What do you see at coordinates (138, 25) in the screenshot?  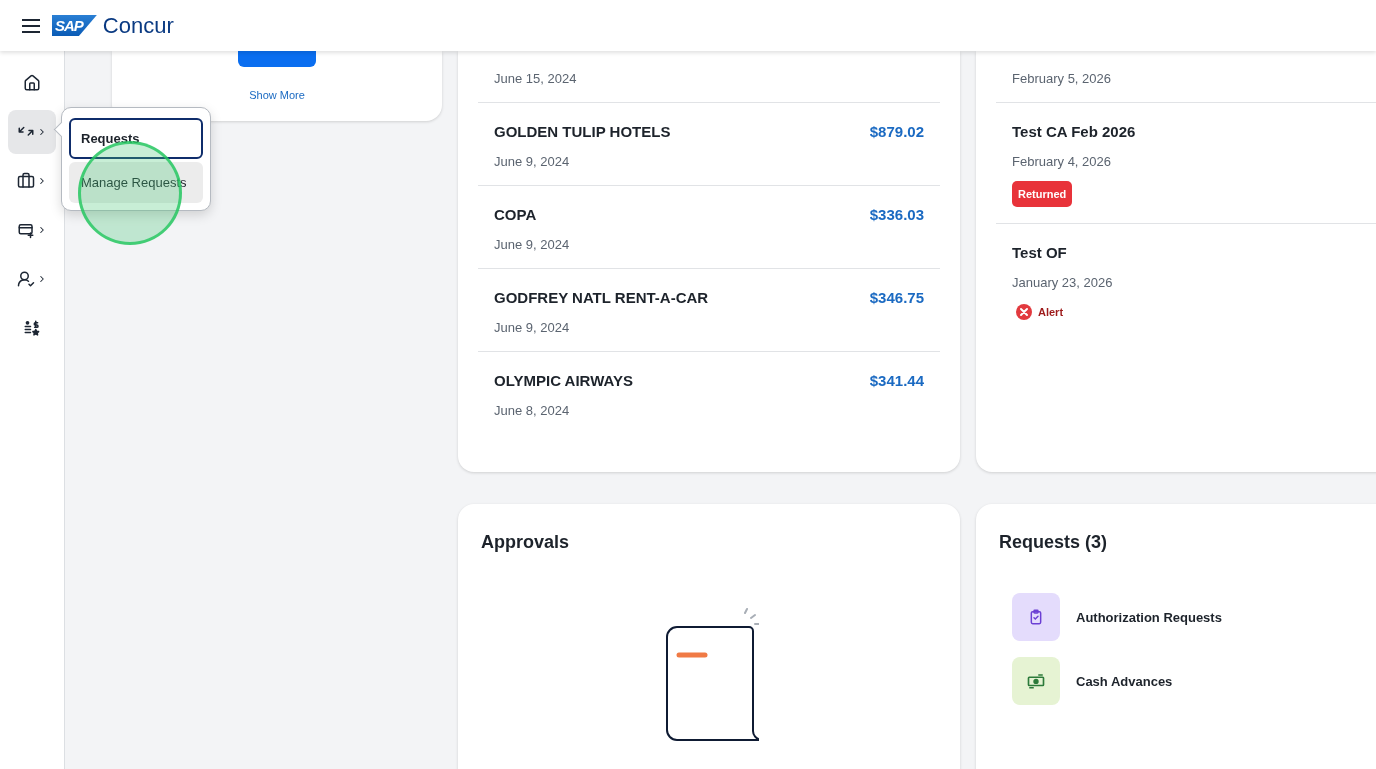 I see `logo-text: Concur` at bounding box center [138, 25].